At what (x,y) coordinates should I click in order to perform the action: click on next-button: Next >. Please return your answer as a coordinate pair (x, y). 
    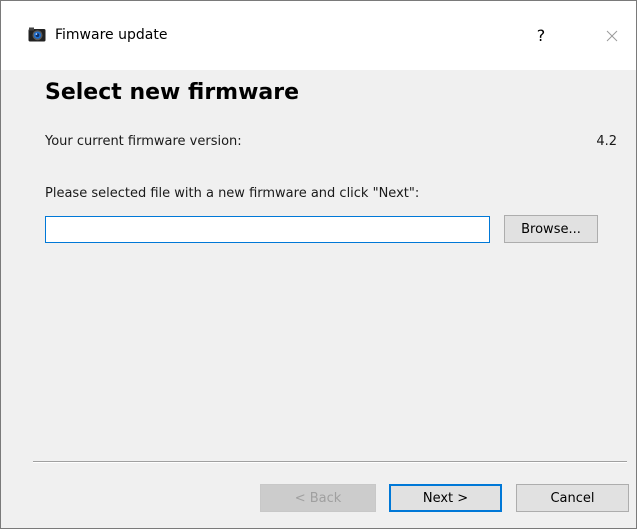
    Looking at the image, I should click on (445, 498).